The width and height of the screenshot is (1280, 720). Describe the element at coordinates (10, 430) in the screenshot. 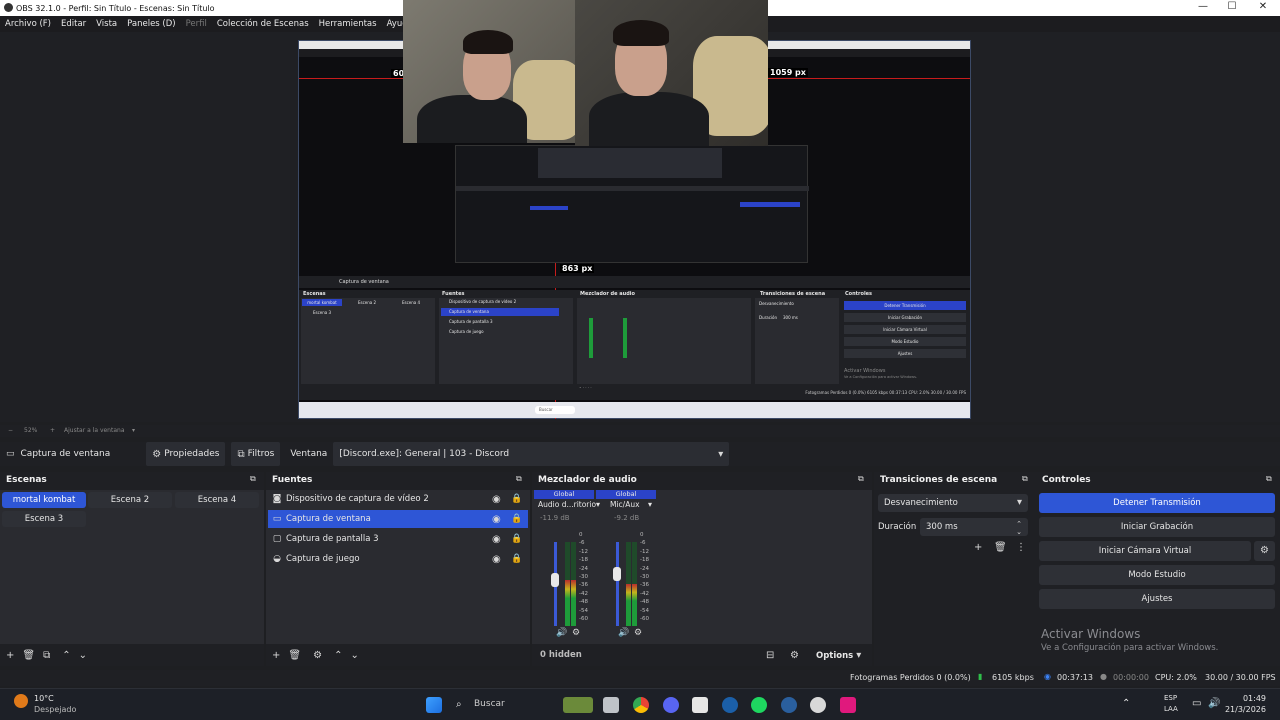

I see `zoom-out-button: −` at that location.